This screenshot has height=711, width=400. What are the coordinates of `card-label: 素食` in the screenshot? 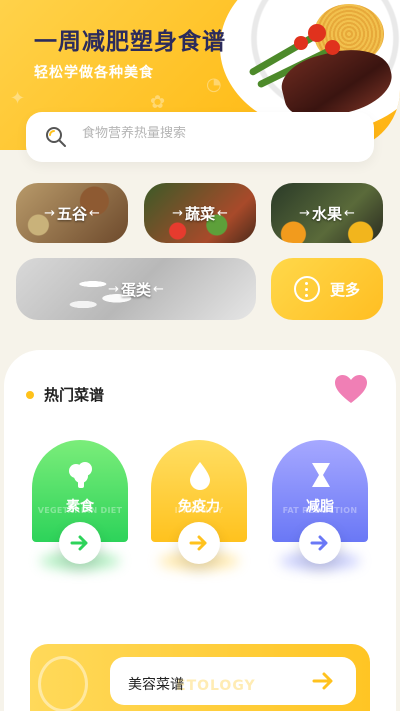 It's located at (80, 507).